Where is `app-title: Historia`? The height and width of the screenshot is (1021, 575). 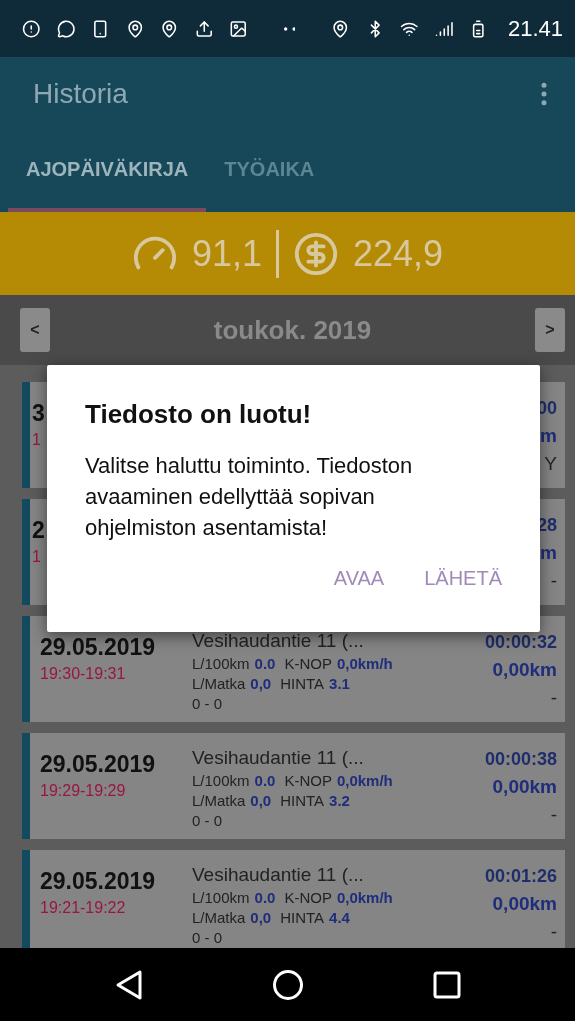 app-title: Historia is located at coordinates (80, 93).